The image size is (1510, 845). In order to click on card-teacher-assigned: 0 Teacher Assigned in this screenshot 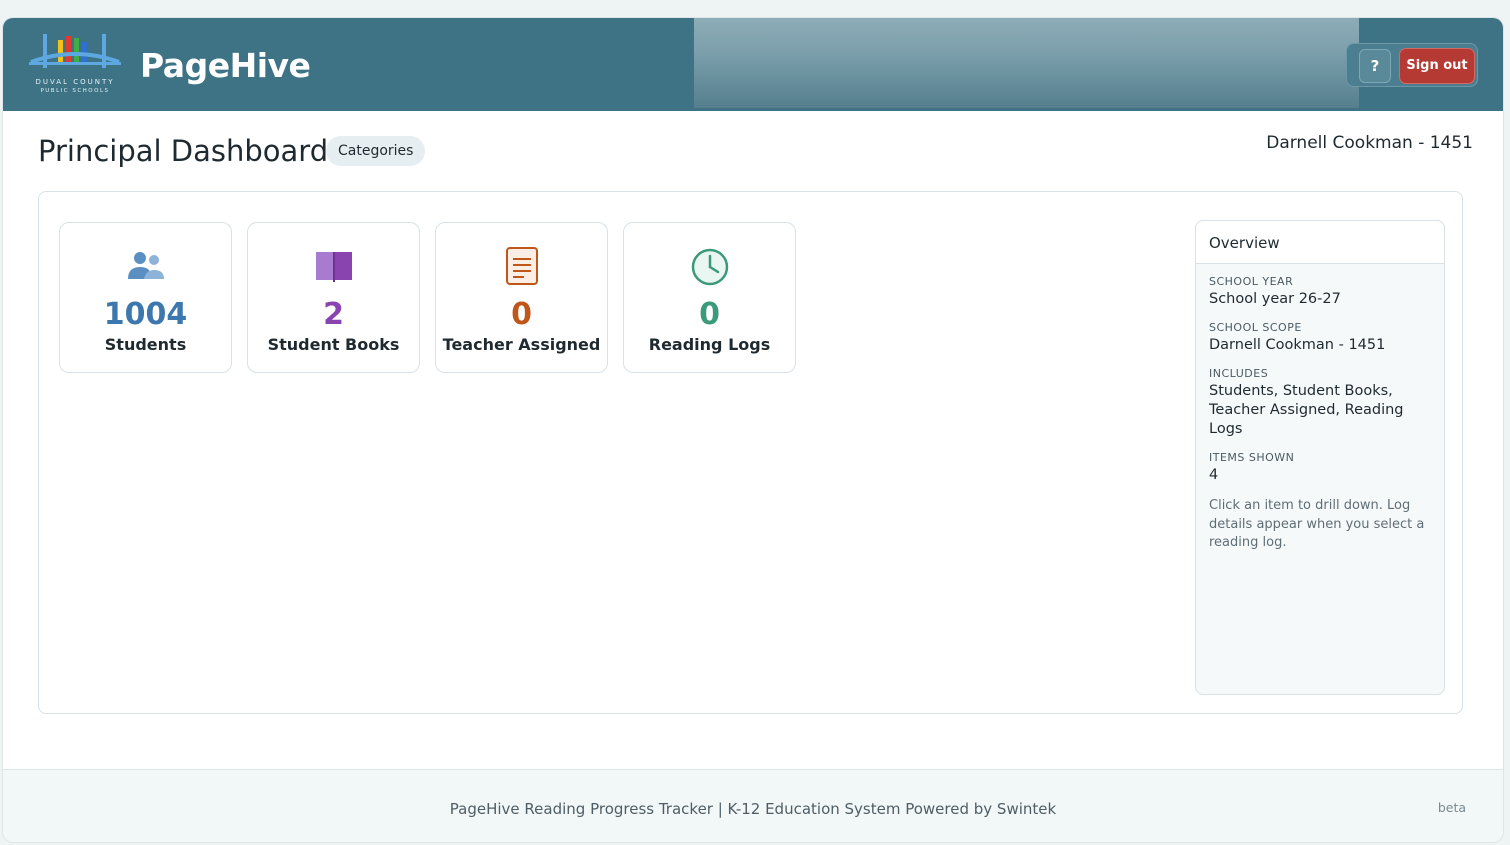, I will do `click(521, 297)`.